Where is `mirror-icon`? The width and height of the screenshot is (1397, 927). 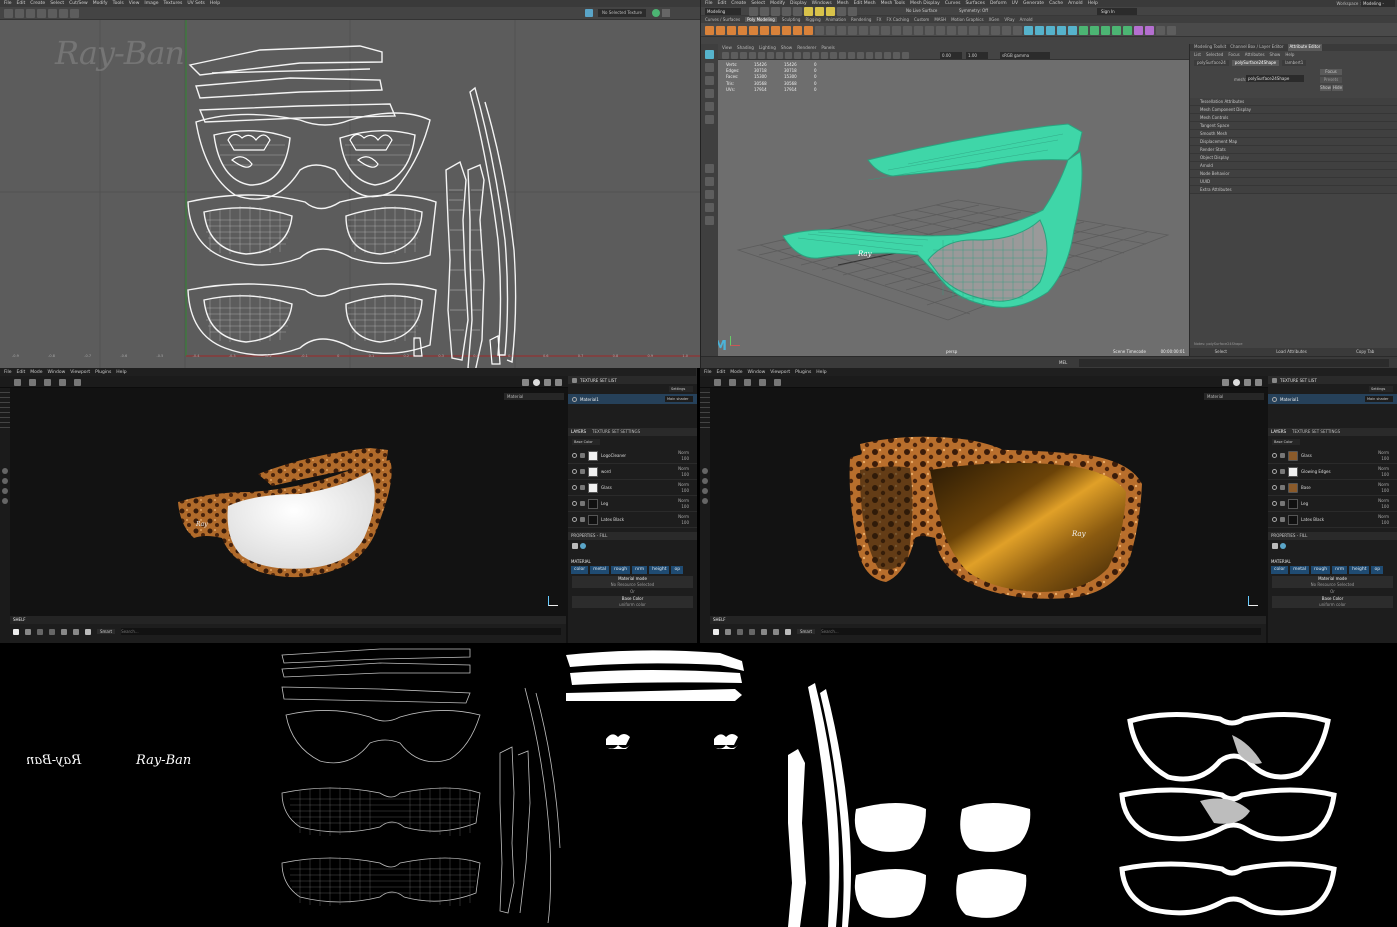 mirror-icon is located at coordinates (885, 30).